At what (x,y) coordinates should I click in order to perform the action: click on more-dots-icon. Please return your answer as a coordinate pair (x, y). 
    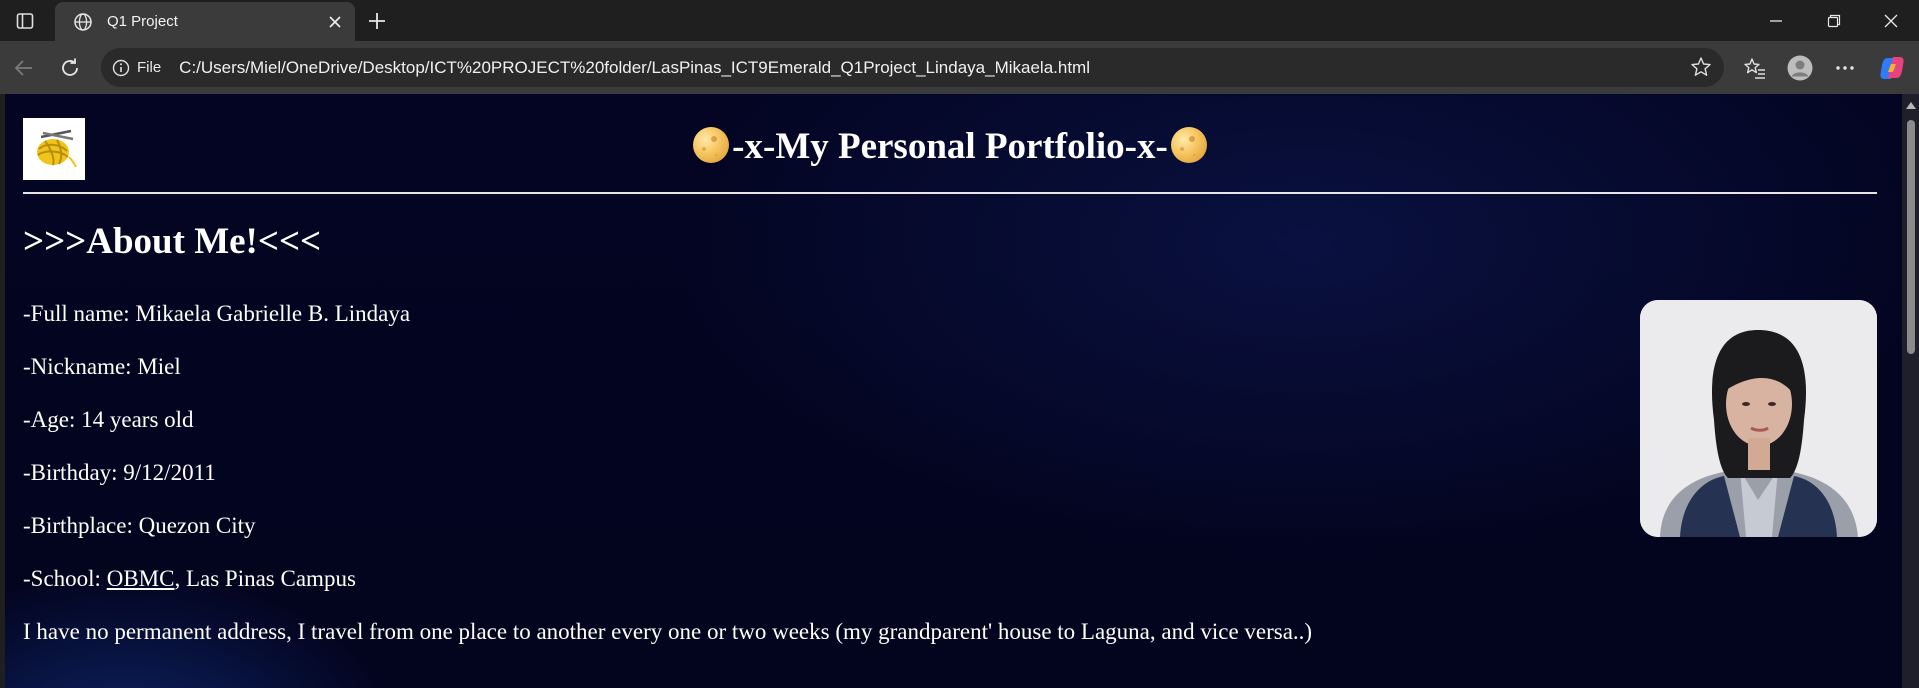
    Looking at the image, I should click on (1845, 68).